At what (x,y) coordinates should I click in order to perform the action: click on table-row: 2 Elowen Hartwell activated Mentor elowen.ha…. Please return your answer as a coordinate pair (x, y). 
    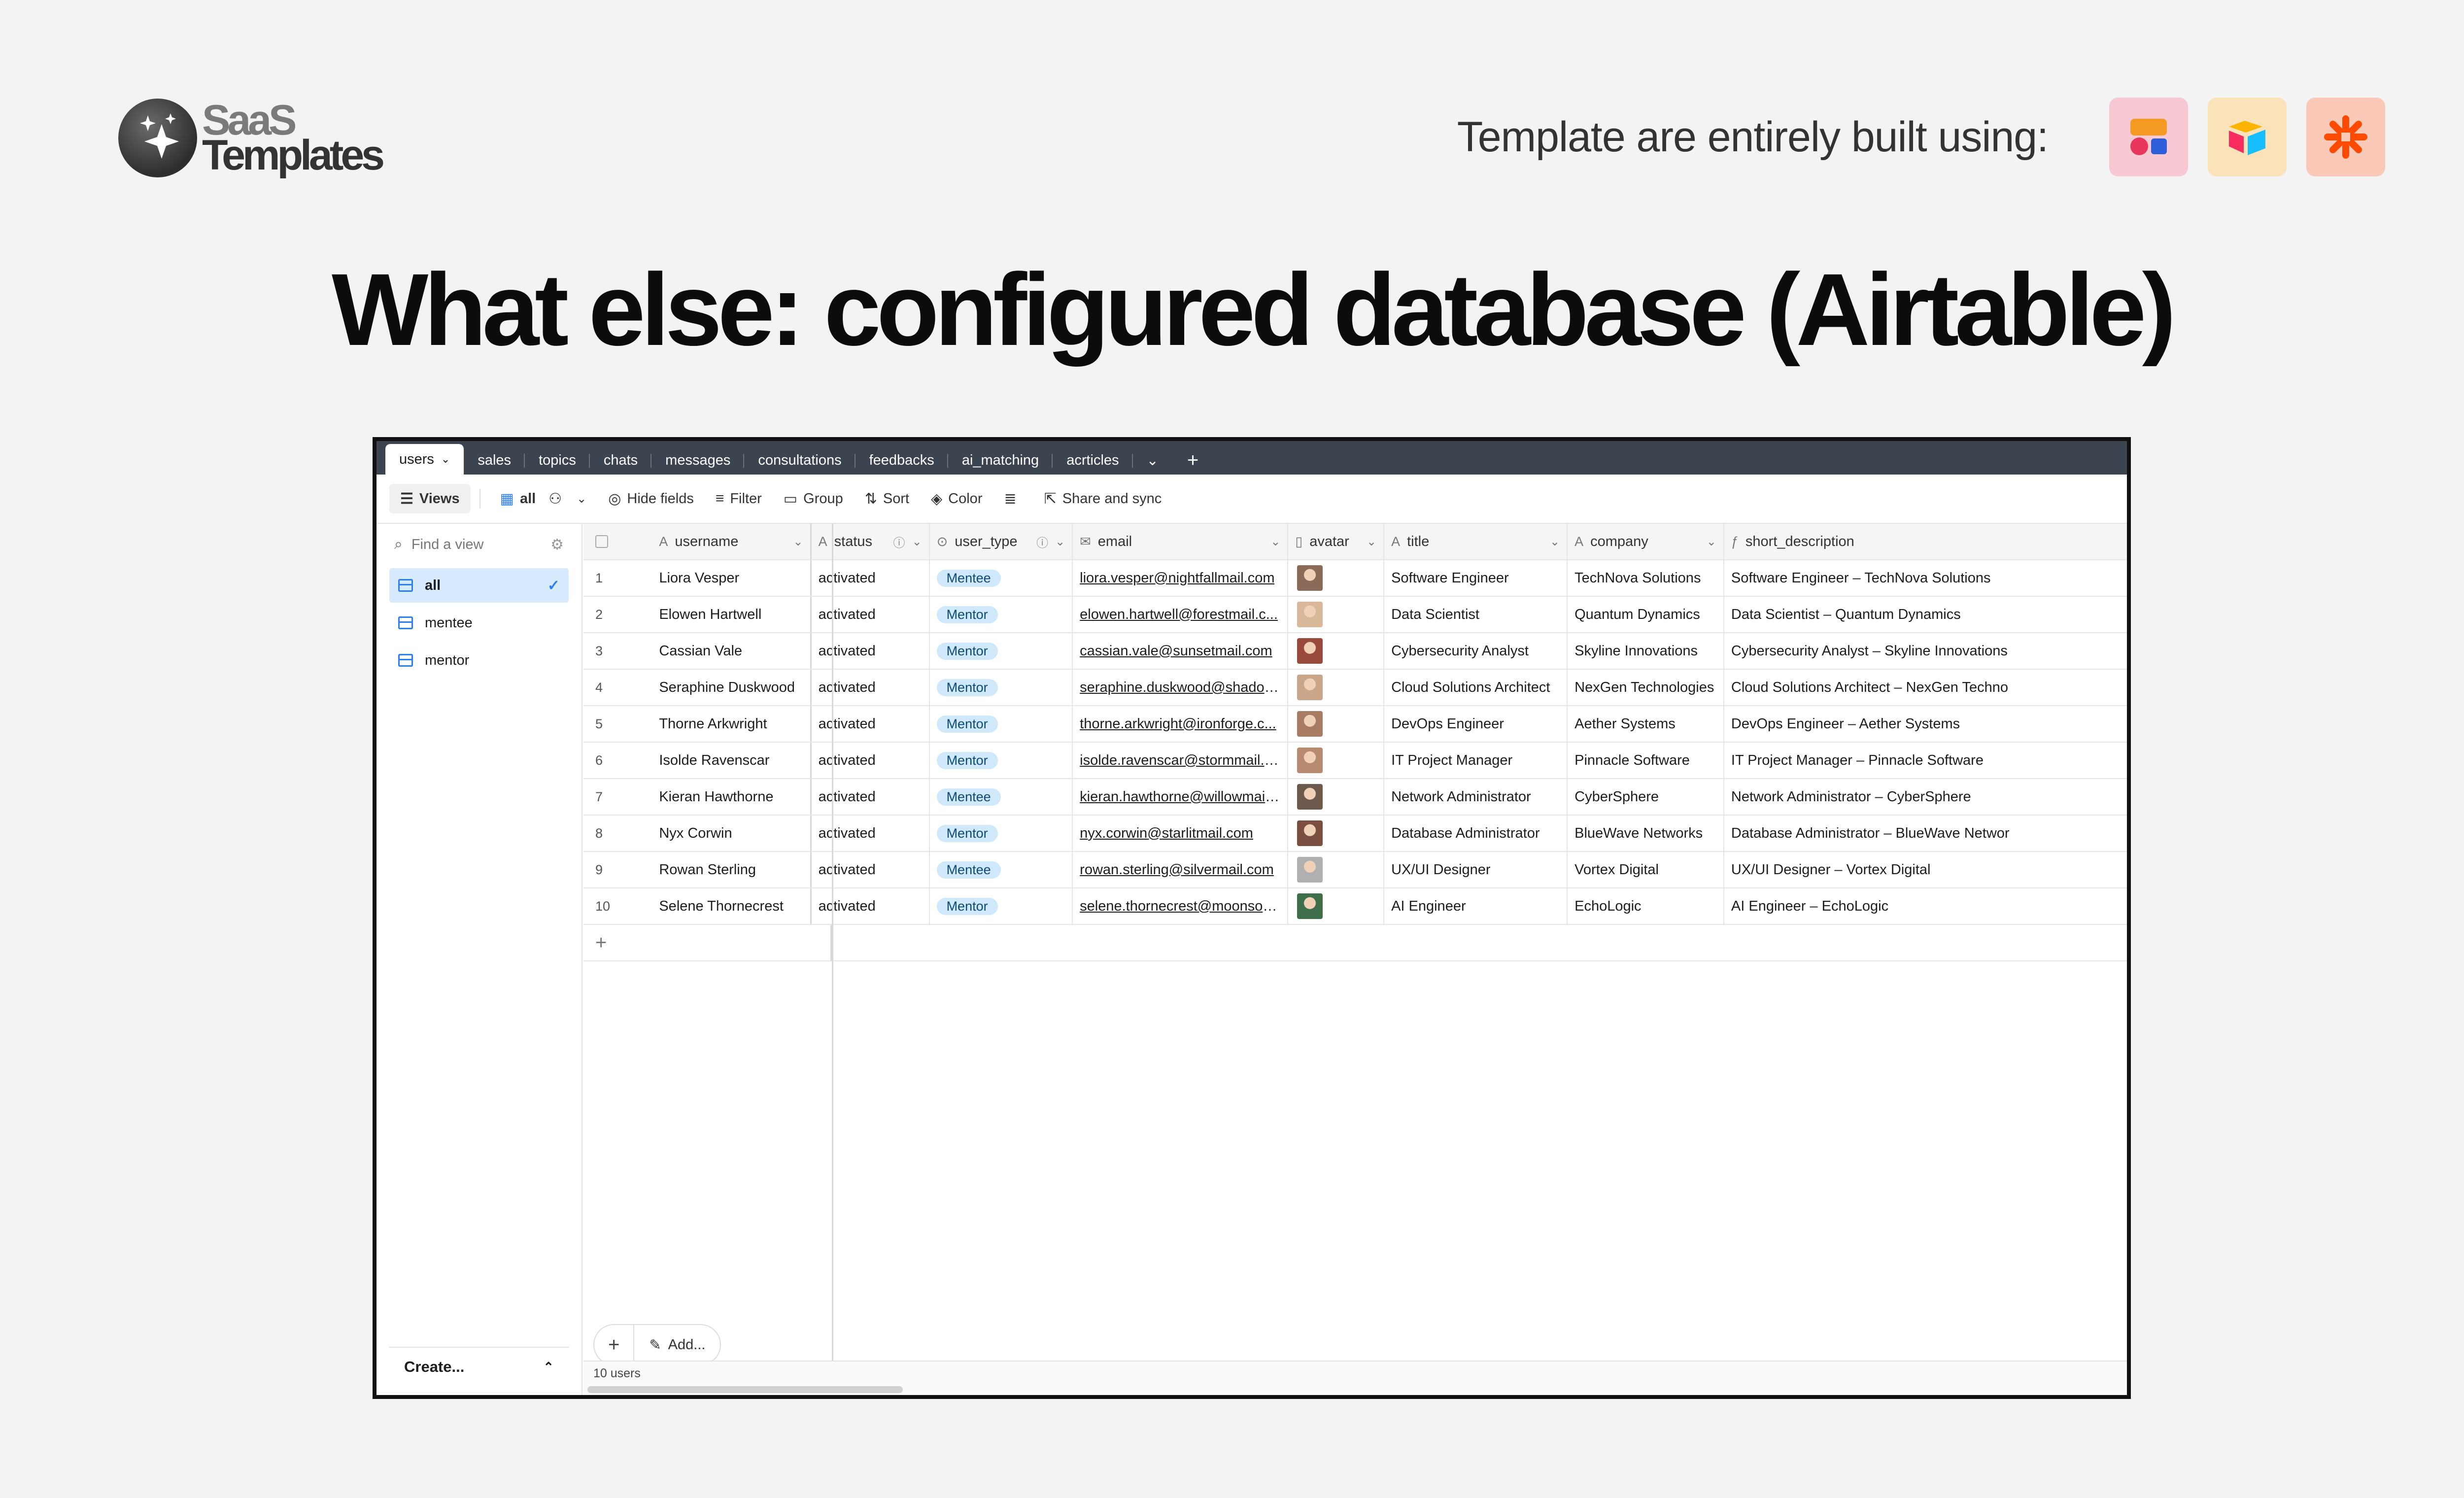
    Looking at the image, I should click on (1355, 615).